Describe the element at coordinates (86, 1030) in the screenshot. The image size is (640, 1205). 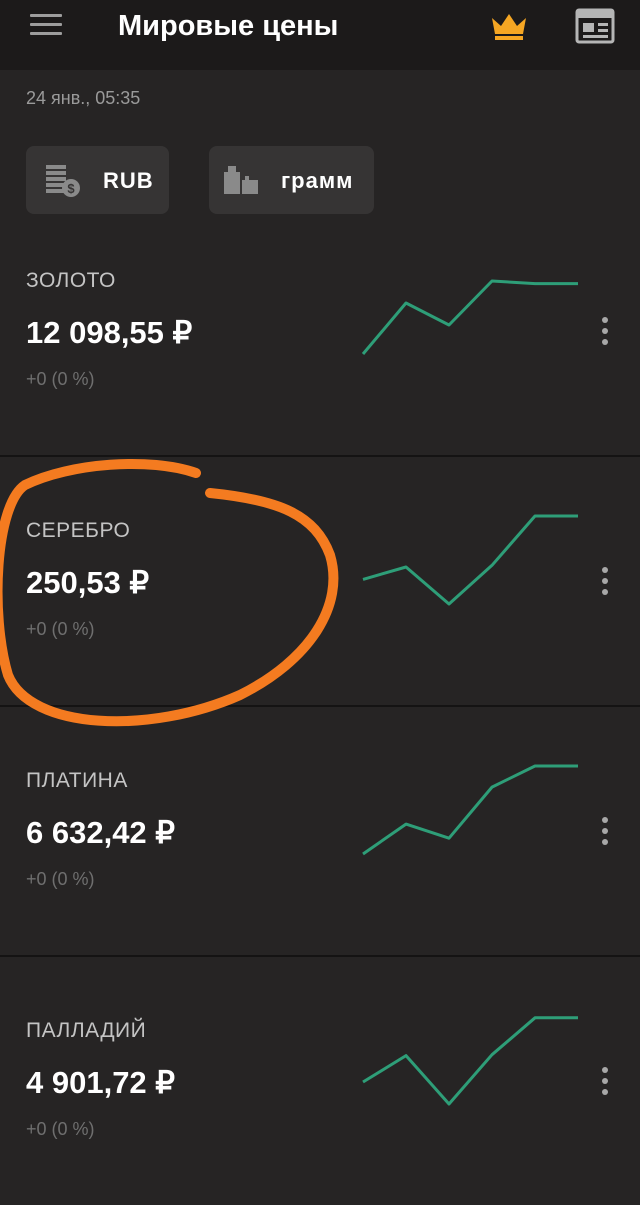
I see `metal-name: ПАЛЛАДИЙ` at that location.